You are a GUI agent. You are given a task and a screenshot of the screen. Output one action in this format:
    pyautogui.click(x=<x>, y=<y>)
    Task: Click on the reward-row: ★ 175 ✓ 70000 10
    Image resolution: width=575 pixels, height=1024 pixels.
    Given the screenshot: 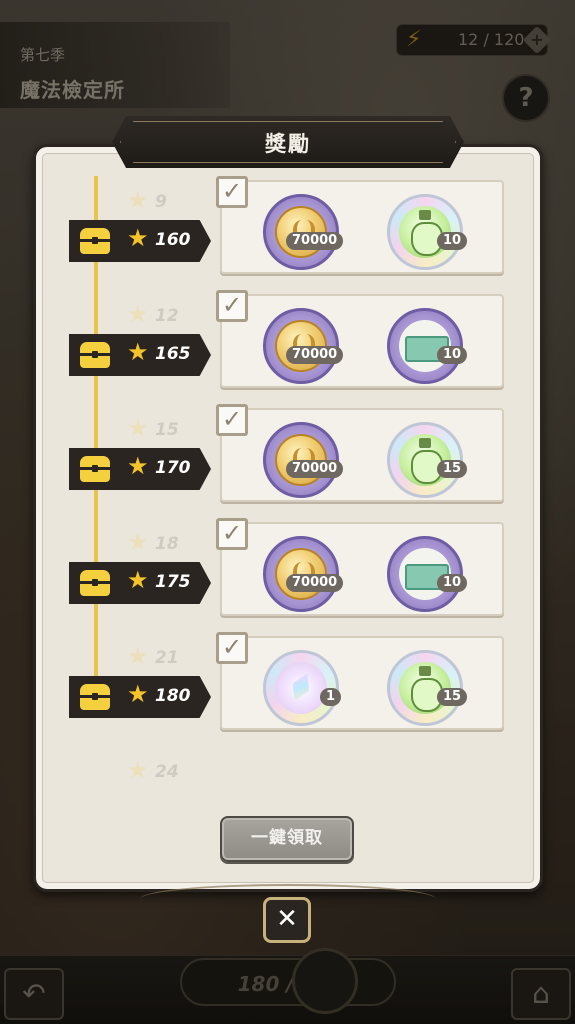 What is the action you would take?
    pyautogui.click(x=287, y=573)
    